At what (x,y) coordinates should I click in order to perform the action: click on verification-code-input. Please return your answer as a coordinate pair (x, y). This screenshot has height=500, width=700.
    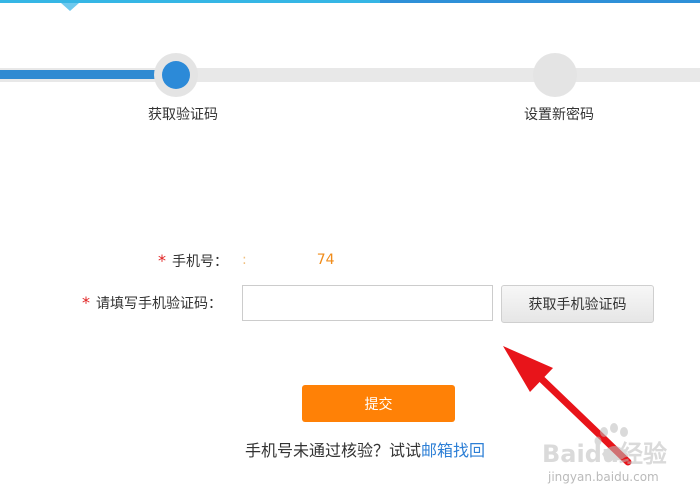
    Looking at the image, I should click on (367, 303).